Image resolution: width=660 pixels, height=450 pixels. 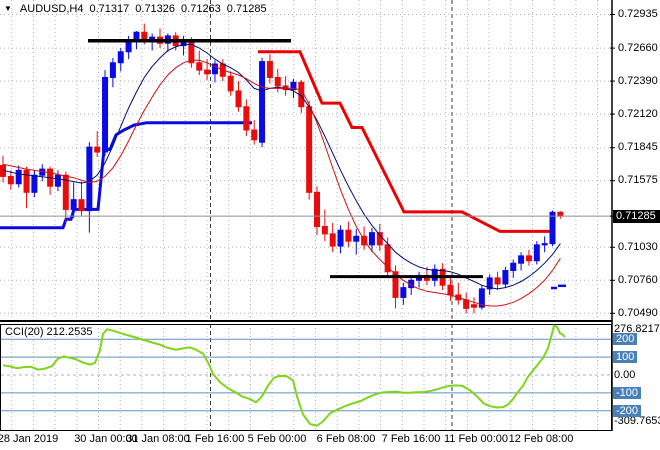 What do you see at coordinates (109, 9) in the screenshot?
I see `ohlc-open-value: 0.71317` at bounding box center [109, 9].